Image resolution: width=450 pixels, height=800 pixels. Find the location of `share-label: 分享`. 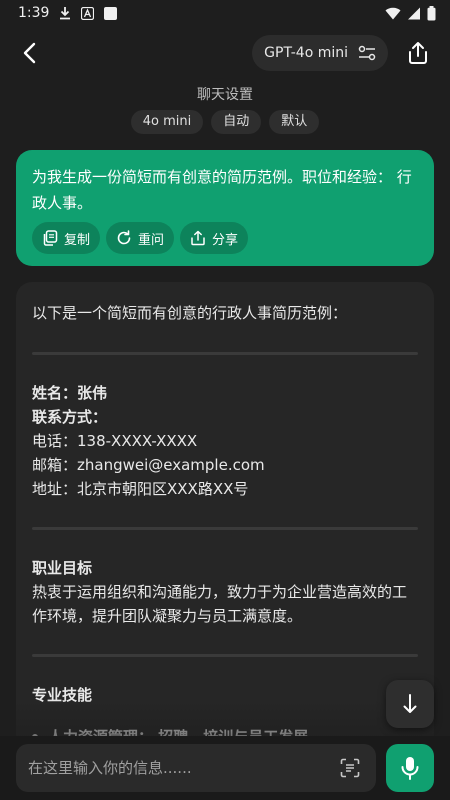

share-label: 分享 is located at coordinates (225, 240).